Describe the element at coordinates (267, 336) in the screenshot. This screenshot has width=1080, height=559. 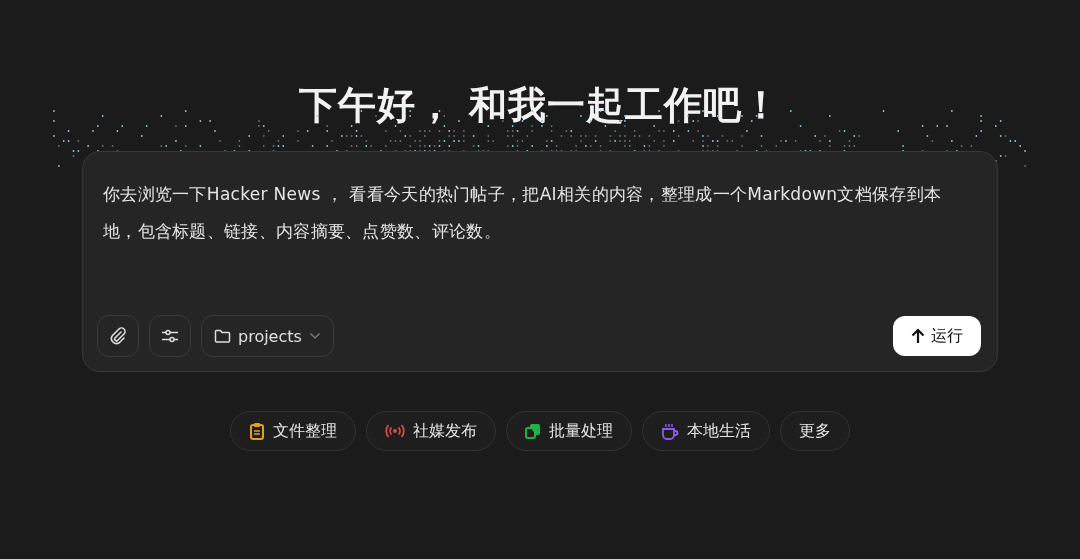
I see `folder-dropdown: projects` at that location.